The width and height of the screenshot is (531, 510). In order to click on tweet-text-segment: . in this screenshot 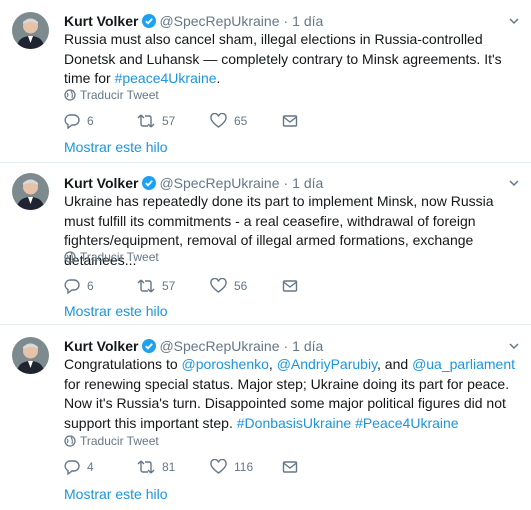, I will do `click(218, 78)`.